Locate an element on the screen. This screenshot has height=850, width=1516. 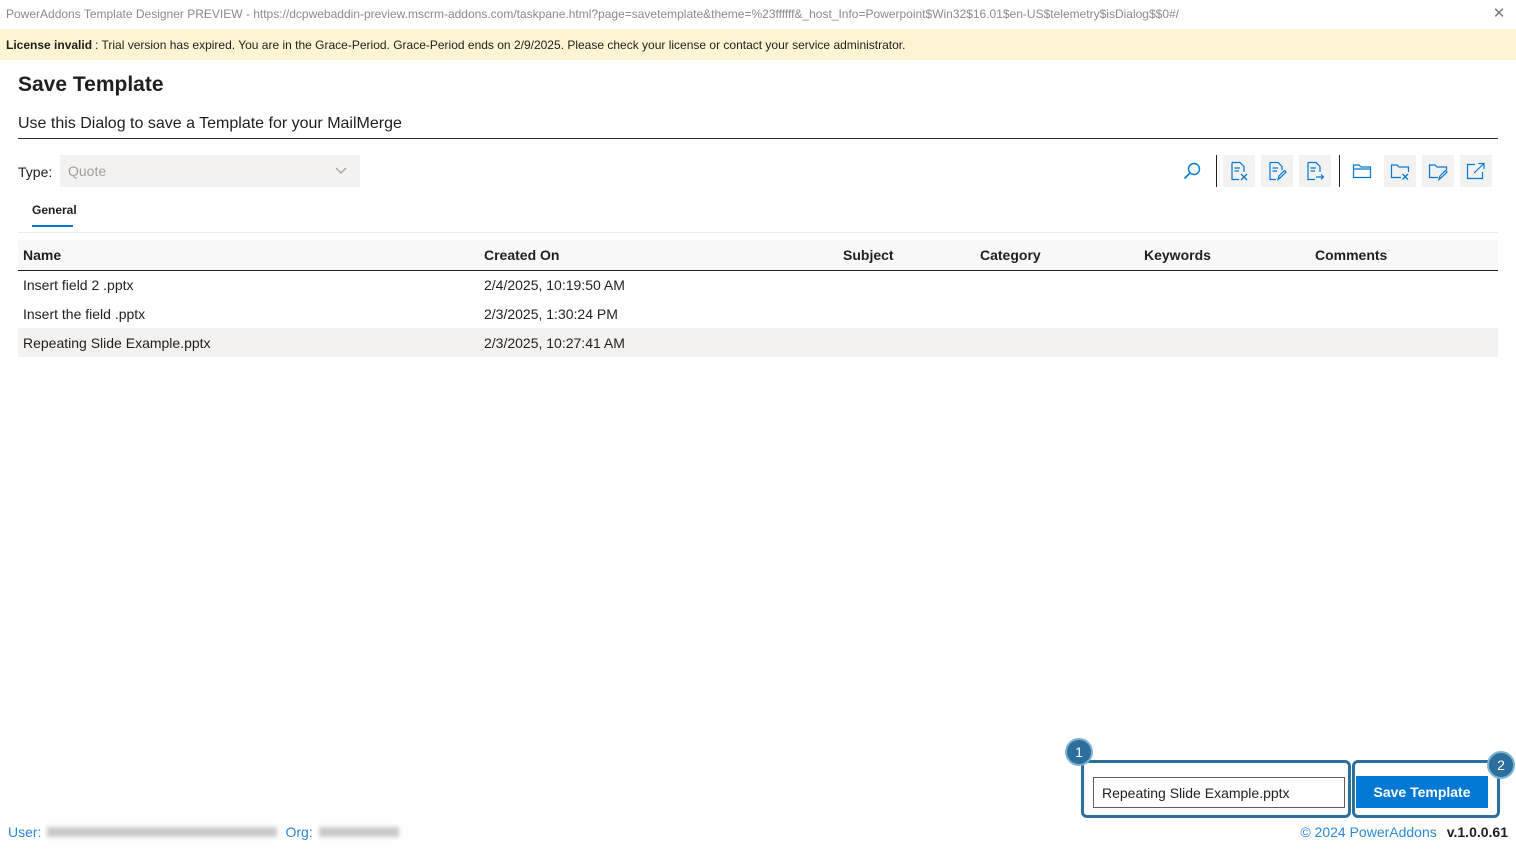
user-value-redacted is located at coordinates (162, 832).